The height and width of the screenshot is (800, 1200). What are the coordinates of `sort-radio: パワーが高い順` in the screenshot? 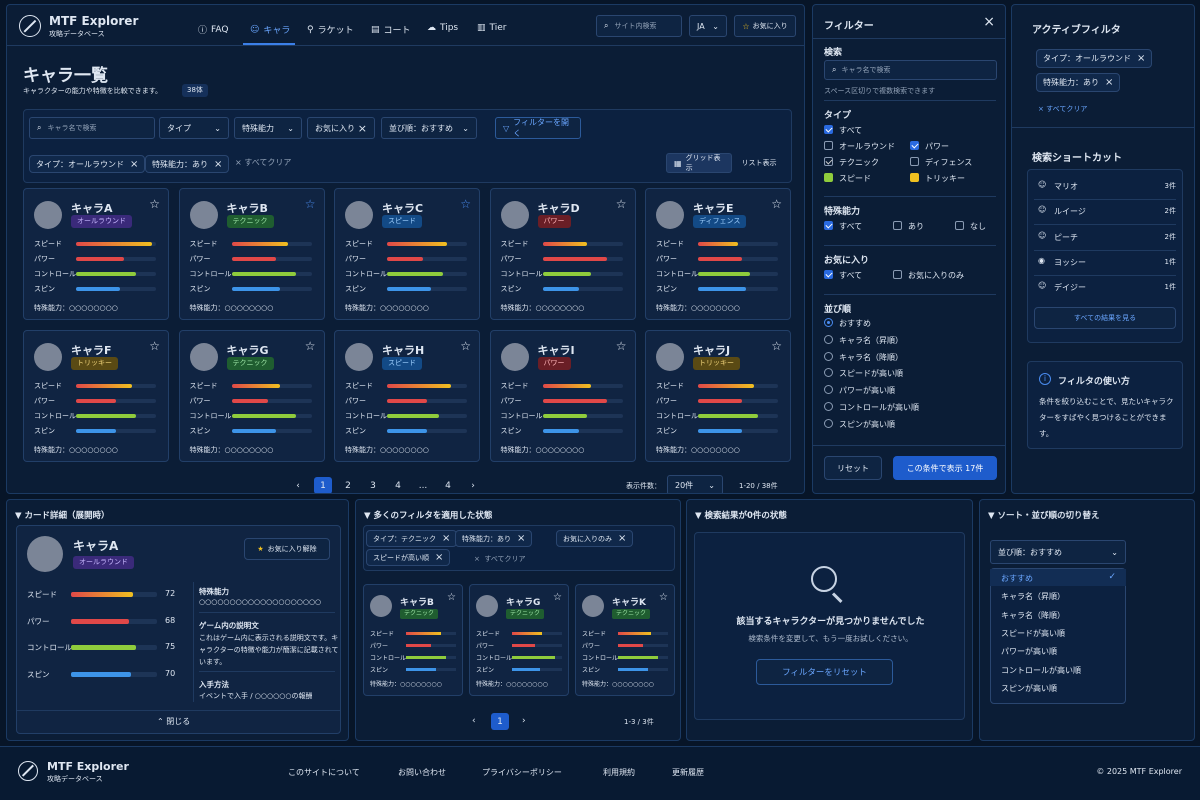 It's located at (859, 390).